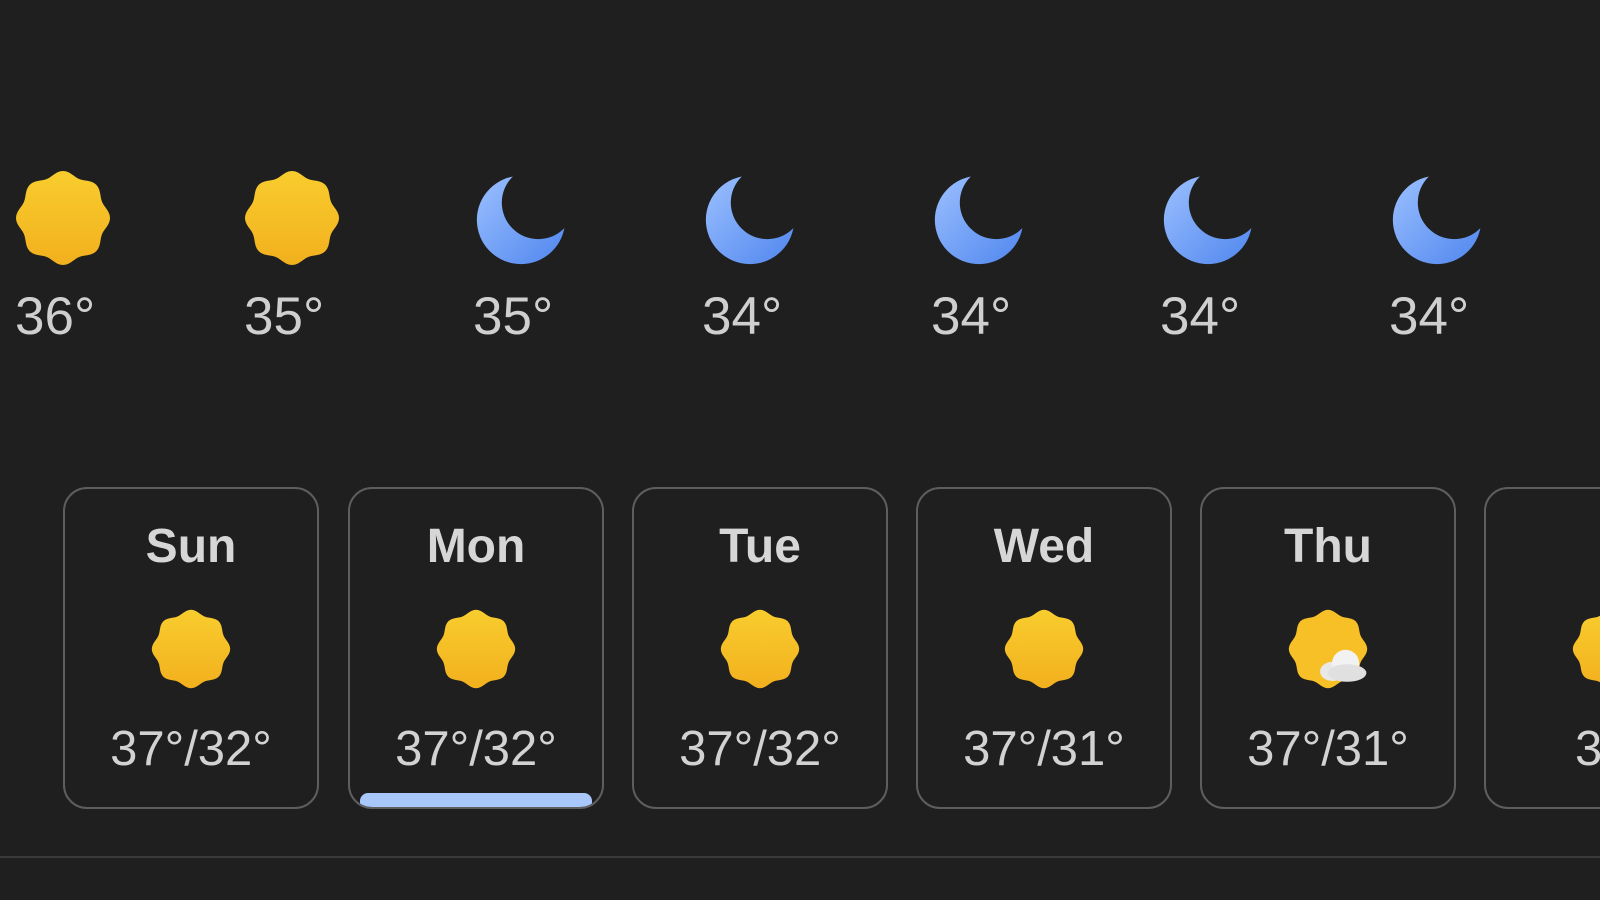 This screenshot has width=1600, height=900. What do you see at coordinates (1543, 547) in the screenshot?
I see `day-name: F` at bounding box center [1543, 547].